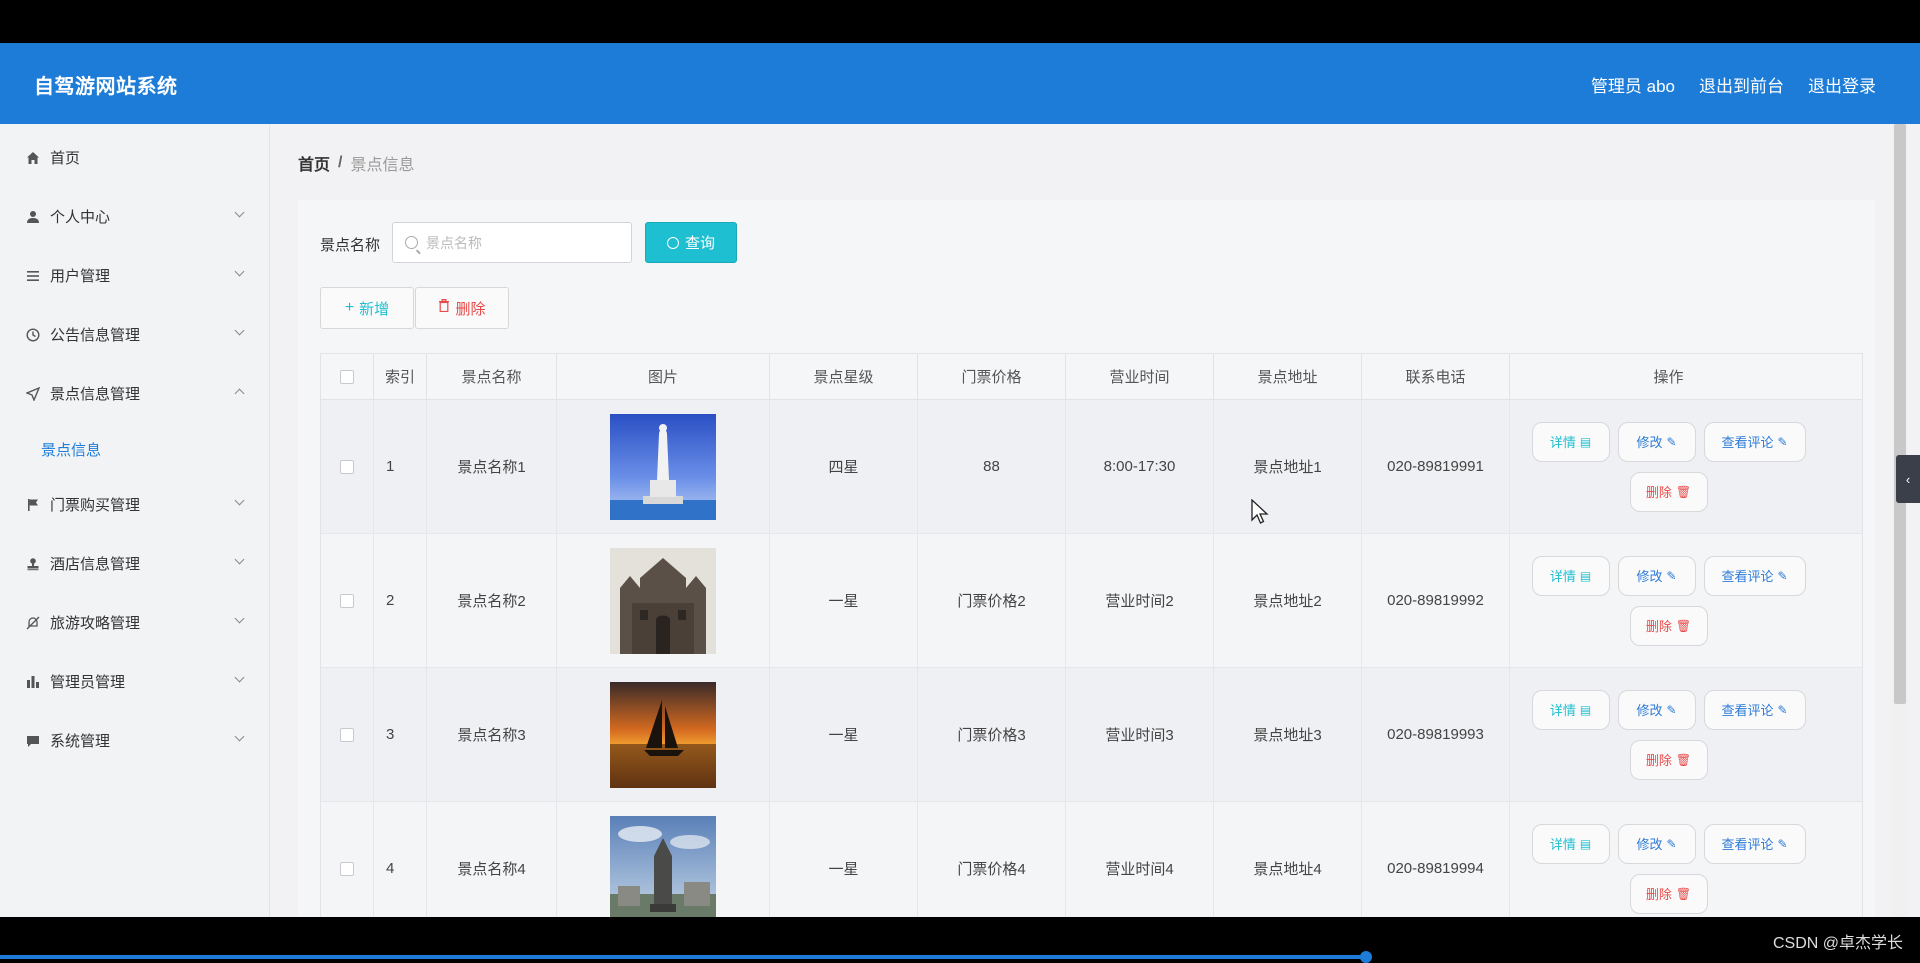 The image size is (1920, 963). What do you see at coordinates (134, 681) in the screenshot?
I see `sidebar-item-admin-management: 管理员管理` at bounding box center [134, 681].